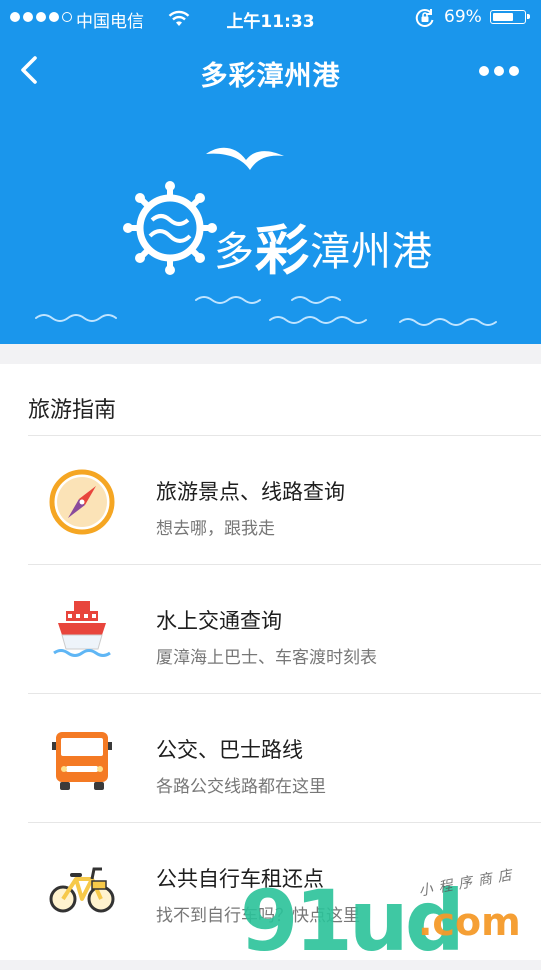 Image resolution: width=541 pixels, height=970 pixels. I want to click on list-item-water-transport: 水上交通查询 厦漳海上巴士、车客渡时刻表, so click(270, 629).